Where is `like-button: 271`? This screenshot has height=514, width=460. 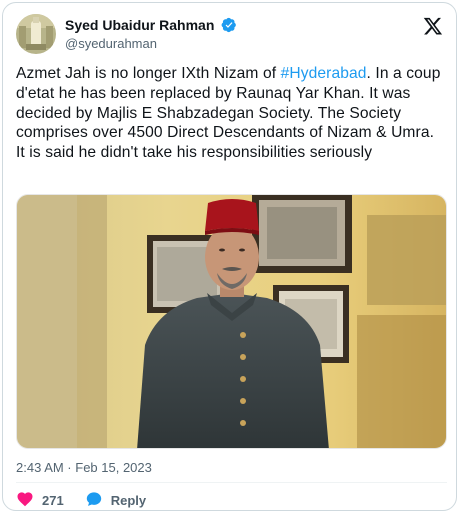 like-button: 271 is located at coordinates (40, 500).